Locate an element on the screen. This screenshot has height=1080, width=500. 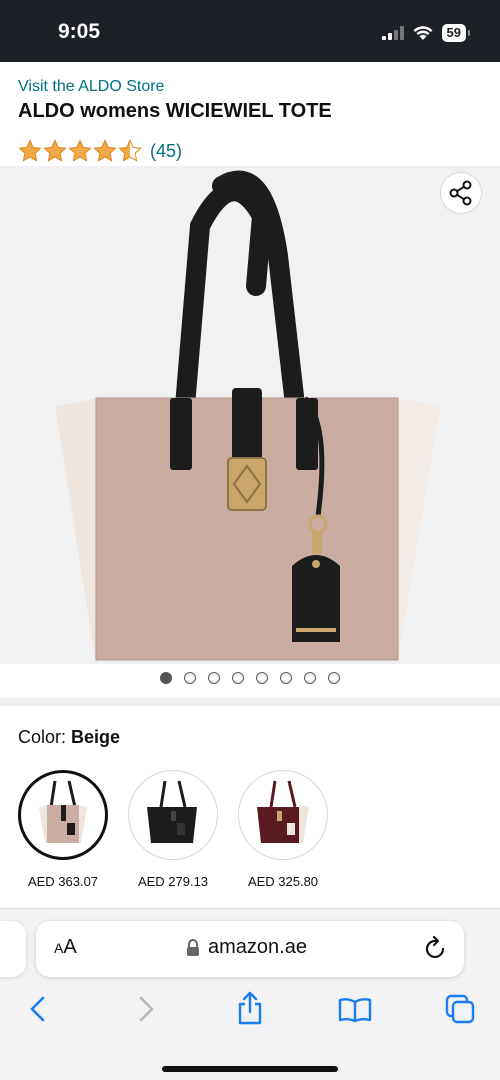
share-sheet-icon is located at coordinates (250, 1008).